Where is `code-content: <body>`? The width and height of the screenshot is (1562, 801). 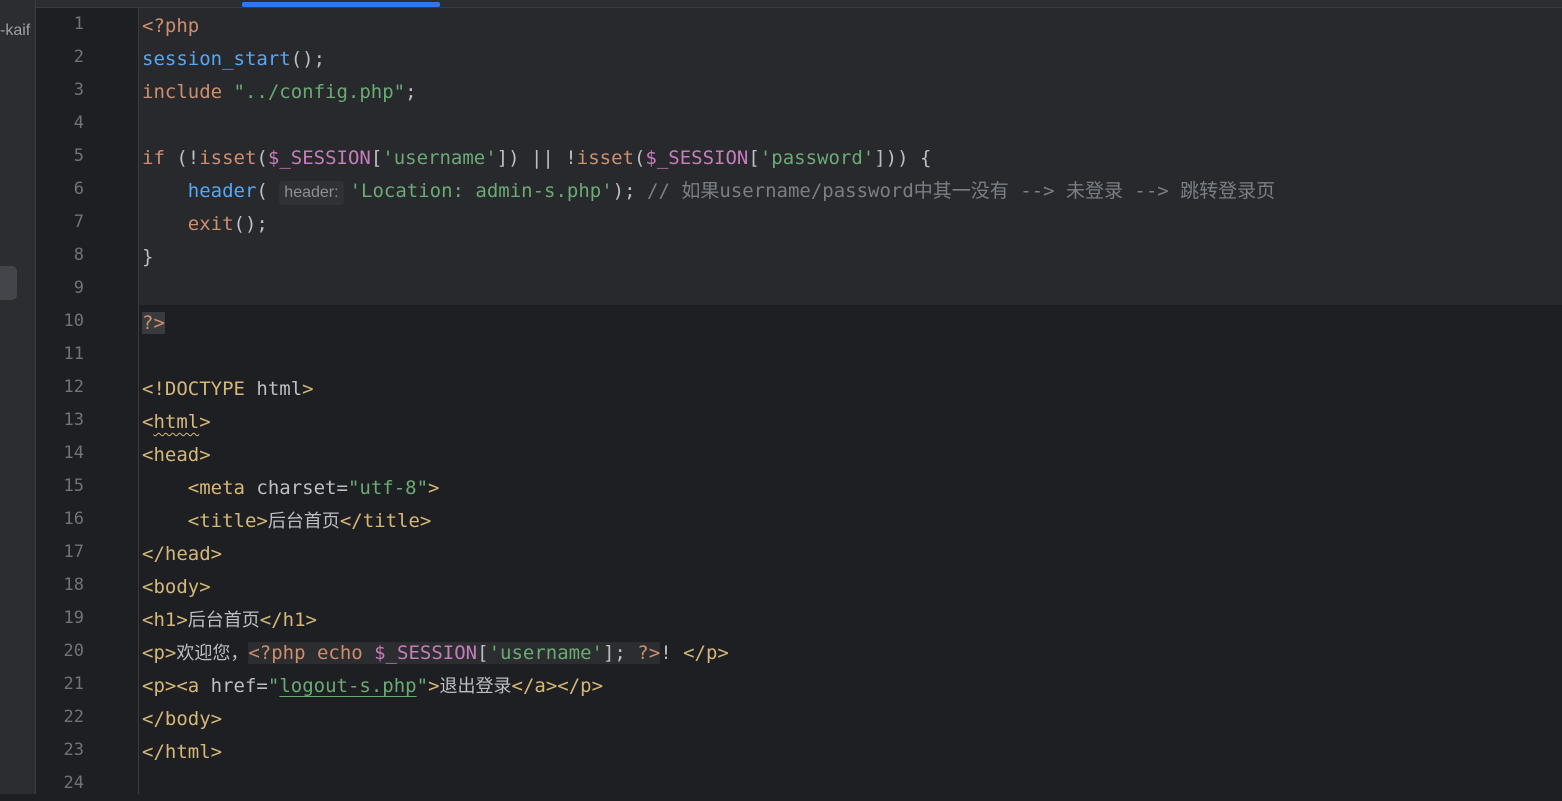 code-content: <body> is located at coordinates (176, 587).